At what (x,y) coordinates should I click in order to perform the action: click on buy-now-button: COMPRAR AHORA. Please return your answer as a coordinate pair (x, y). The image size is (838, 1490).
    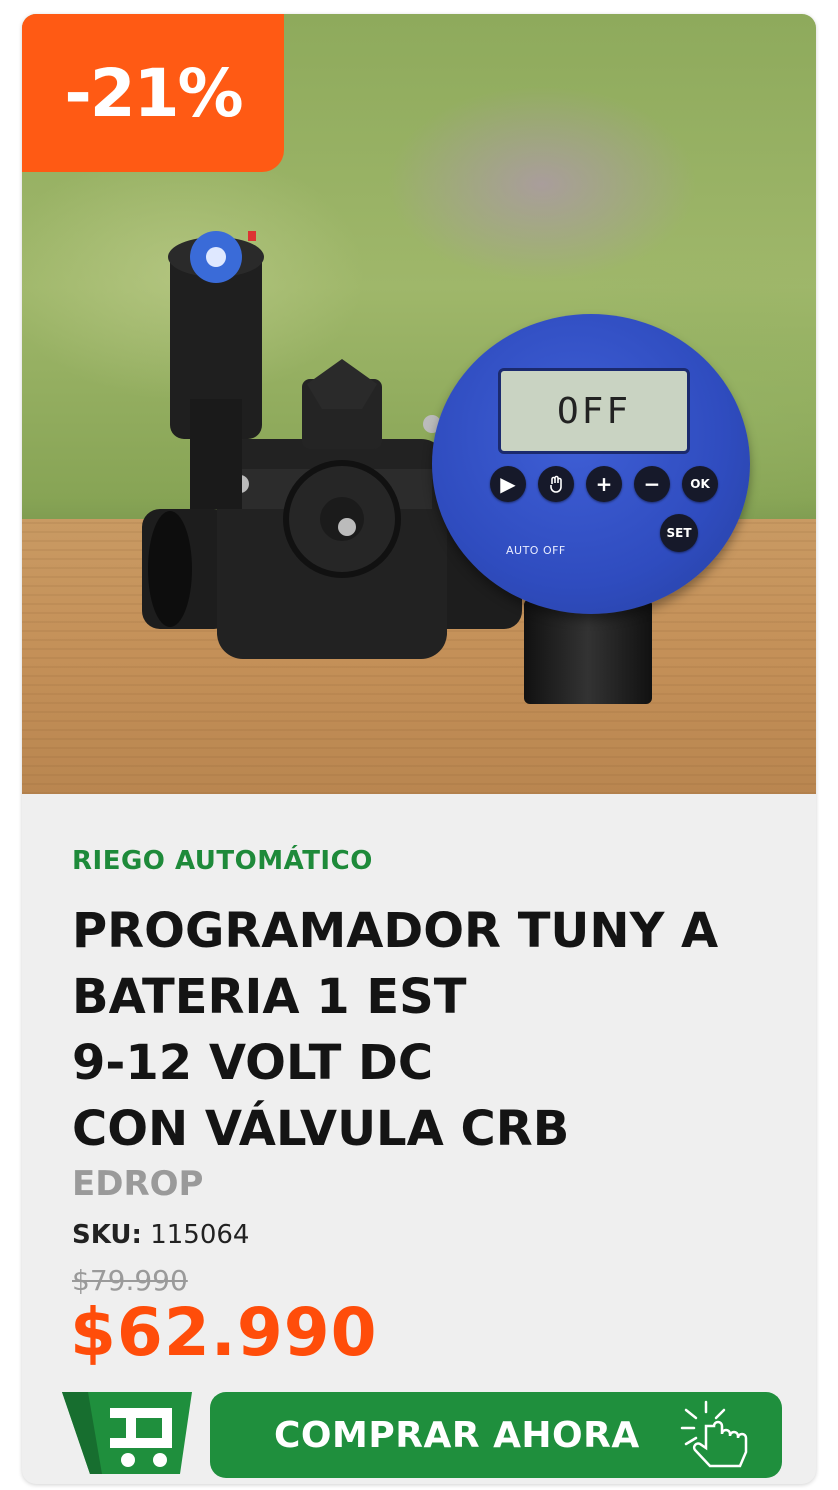
    Looking at the image, I should click on (496, 1435).